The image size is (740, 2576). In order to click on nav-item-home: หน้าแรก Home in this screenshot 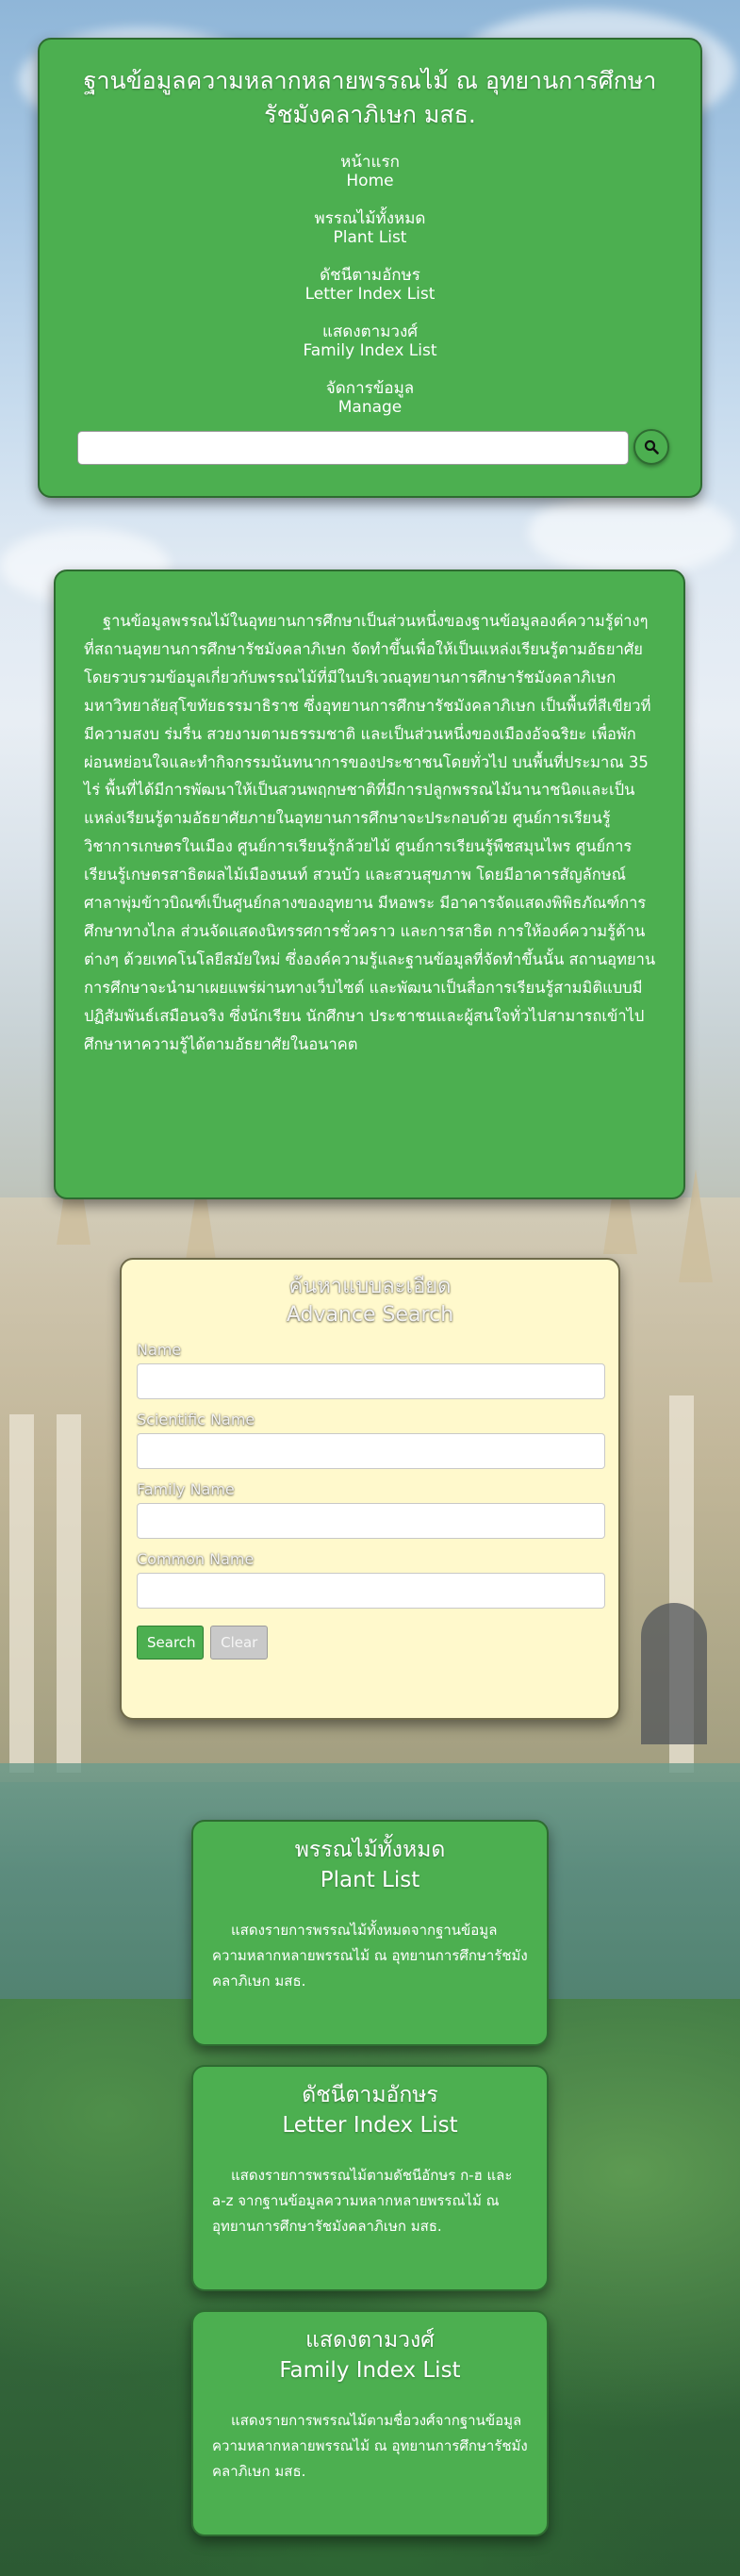, I will do `click(370, 171)`.